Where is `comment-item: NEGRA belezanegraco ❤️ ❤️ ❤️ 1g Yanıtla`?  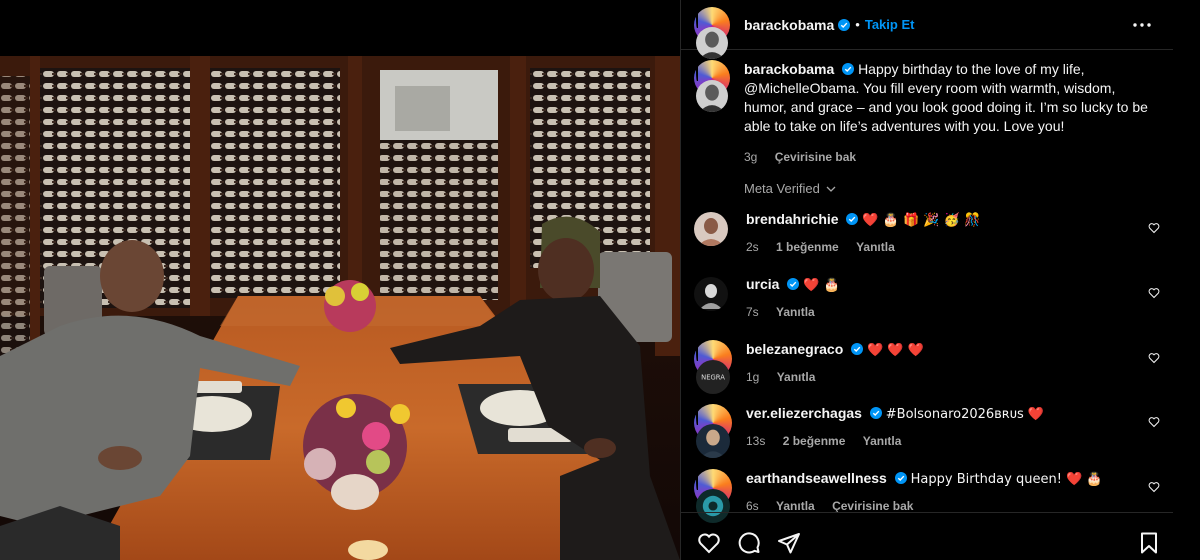 comment-item: NEGRA belezanegraco ❤️ ❤️ ❤️ 1g Yanıtla is located at coordinates (930, 376).